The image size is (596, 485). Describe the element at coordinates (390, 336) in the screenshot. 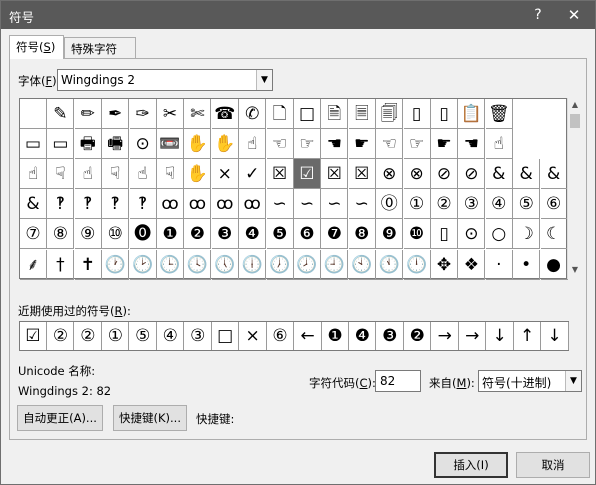

I see `recent-symbol-cell: ❸` at that location.